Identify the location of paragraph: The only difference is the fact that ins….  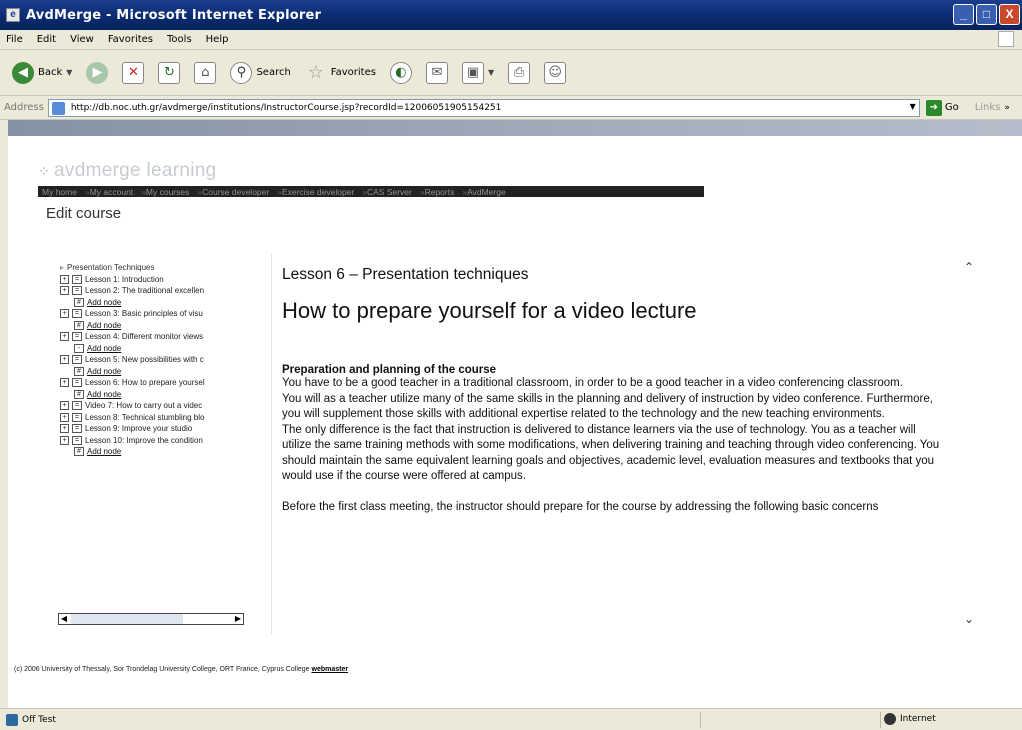
(611, 453).